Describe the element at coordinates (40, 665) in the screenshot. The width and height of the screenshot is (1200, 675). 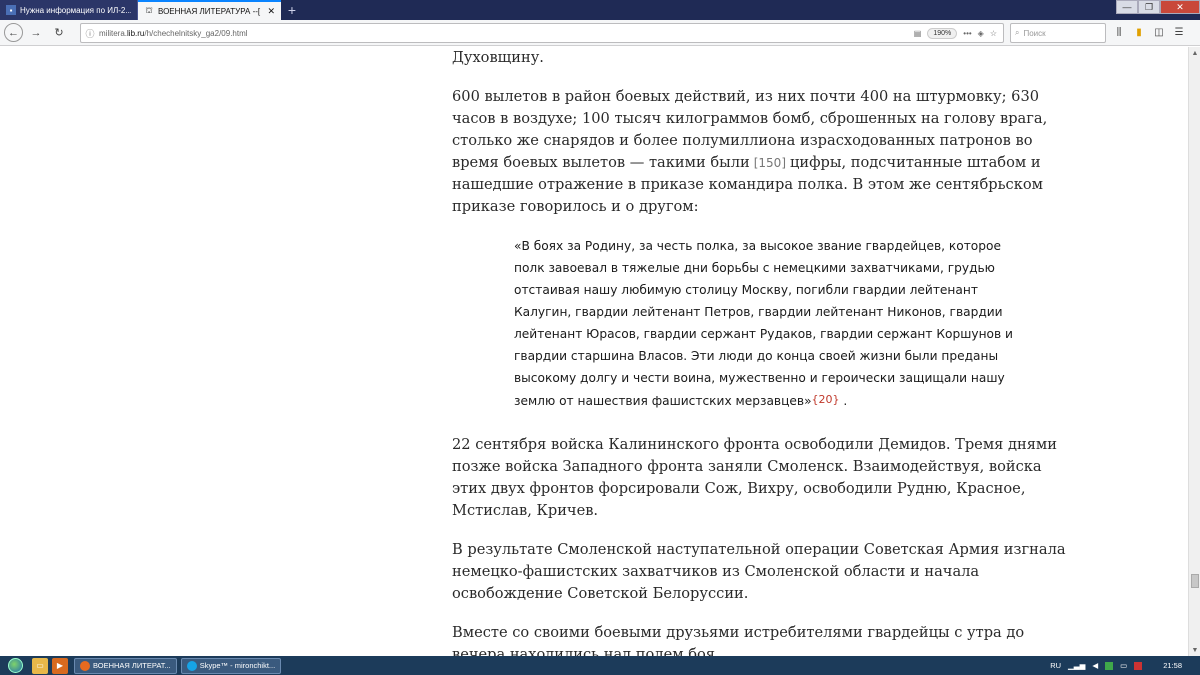
I see `file-explorer-icon: ▭` at that location.